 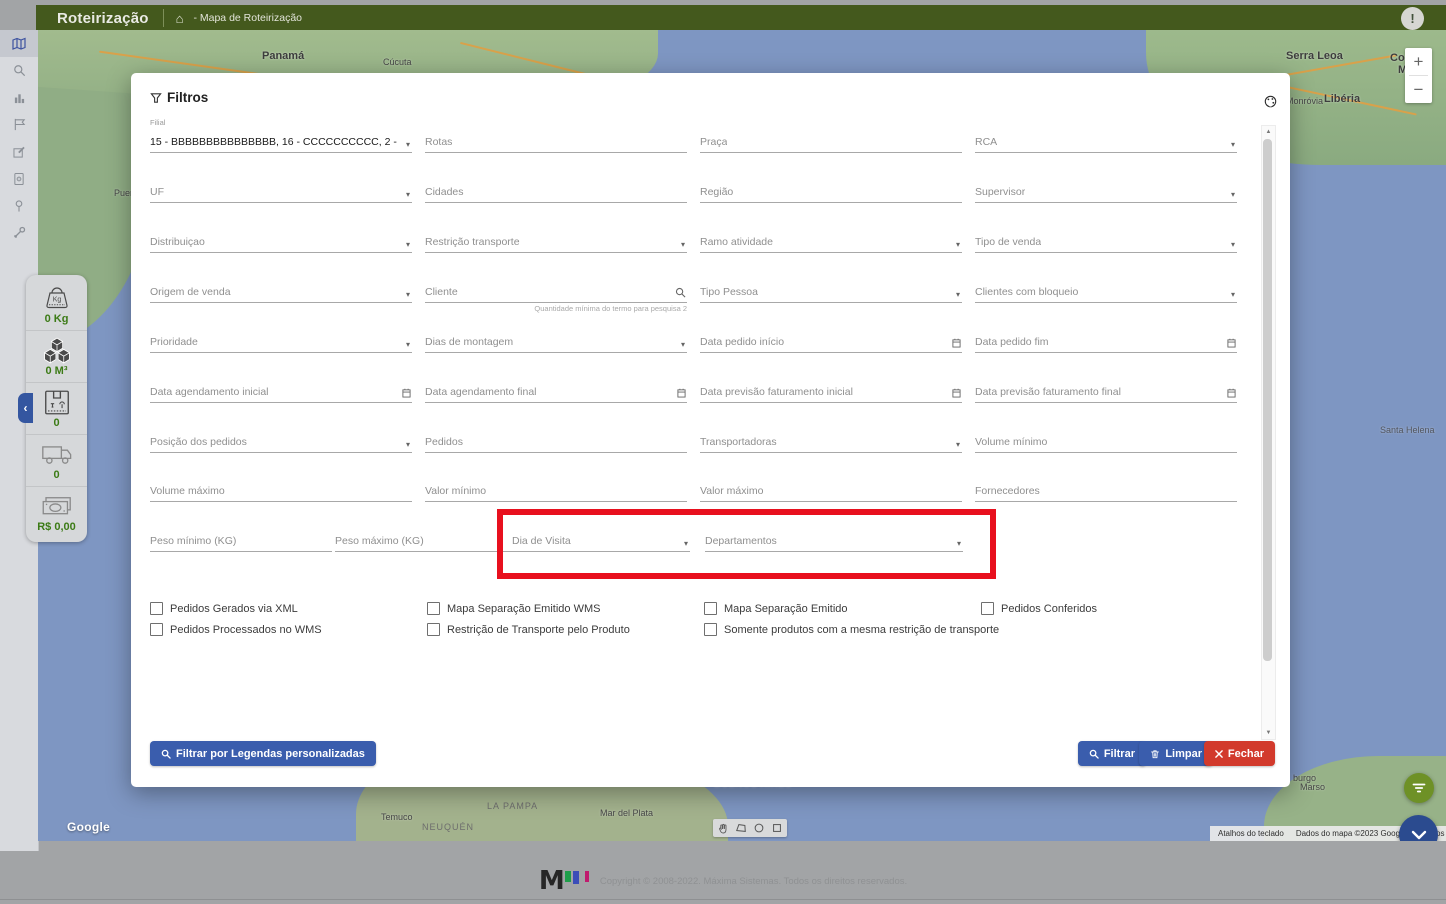 What do you see at coordinates (986, 142) in the screenshot?
I see `field-label: RCA` at bounding box center [986, 142].